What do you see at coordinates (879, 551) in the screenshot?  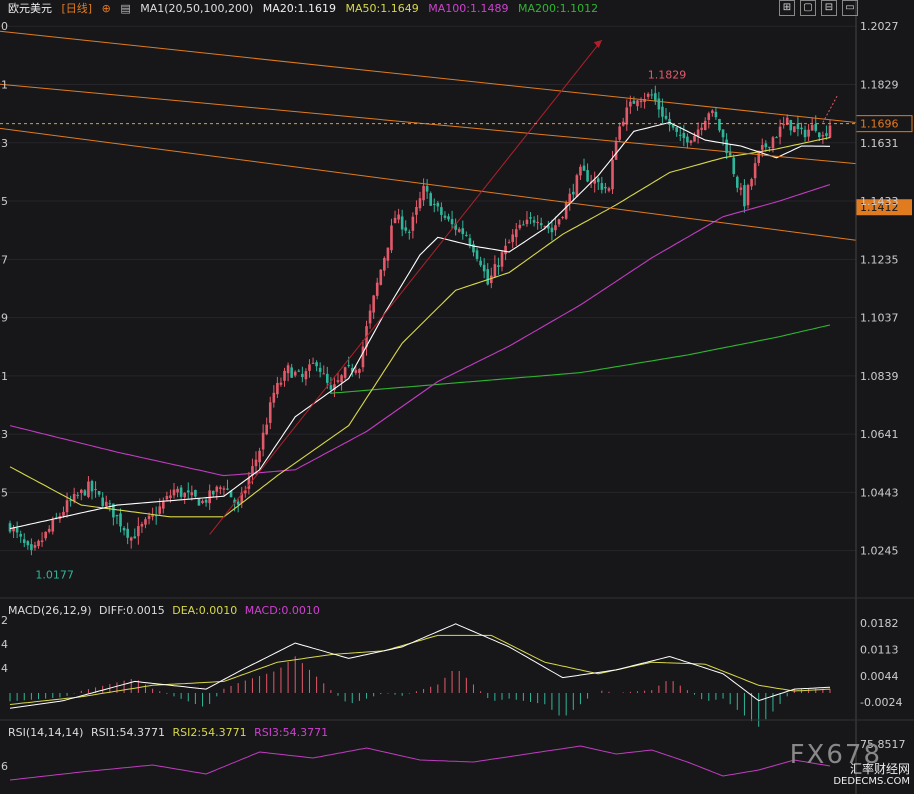 I see `y-tick-label: 1.0245` at bounding box center [879, 551].